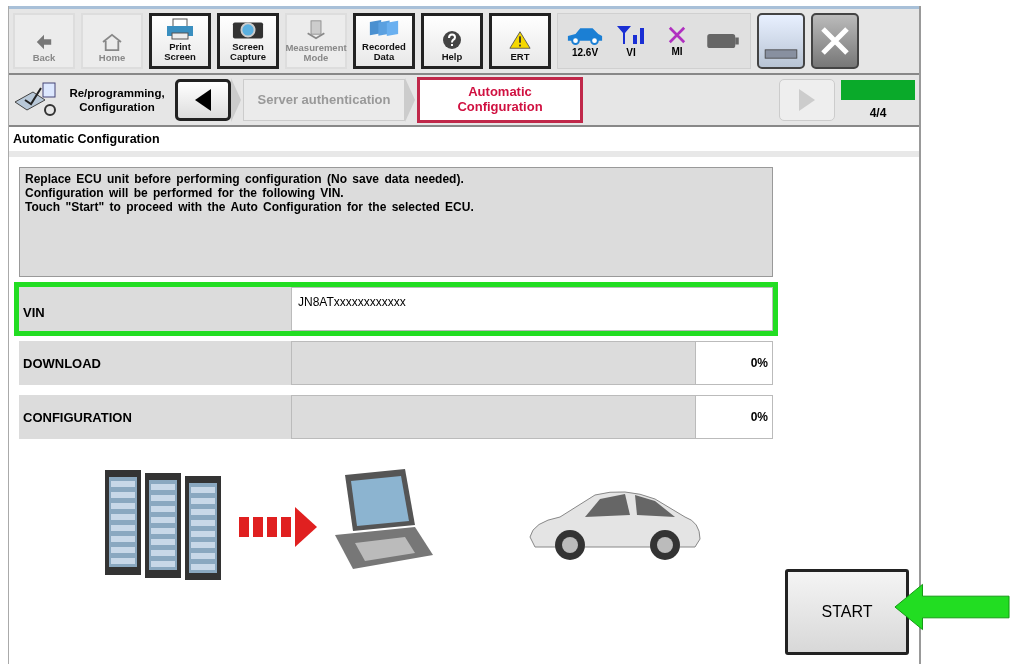 This screenshot has width=1013, height=669. Describe the element at coordinates (117, 100) in the screenshot. I see `section-label: Re/programming, Configuration` at that location.